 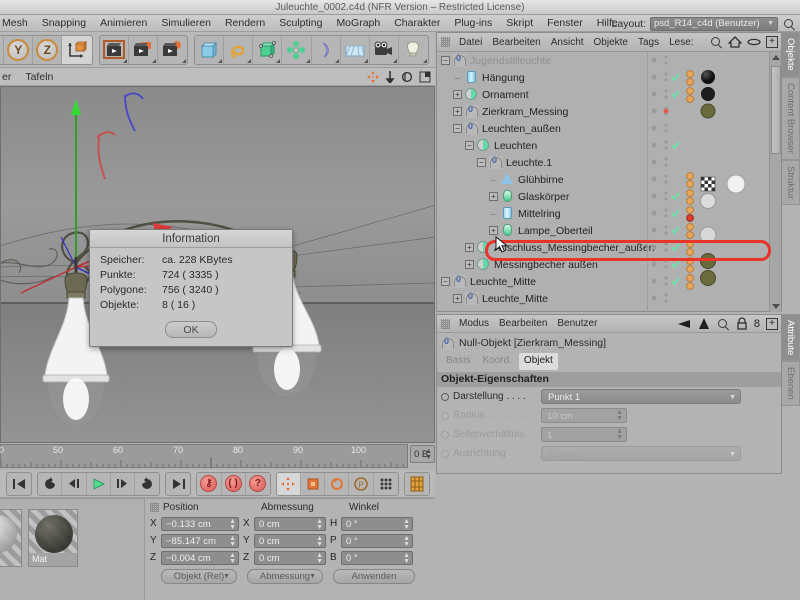 I want to click on om-menu-objekte: Objekte, so click(x=611, y=42).